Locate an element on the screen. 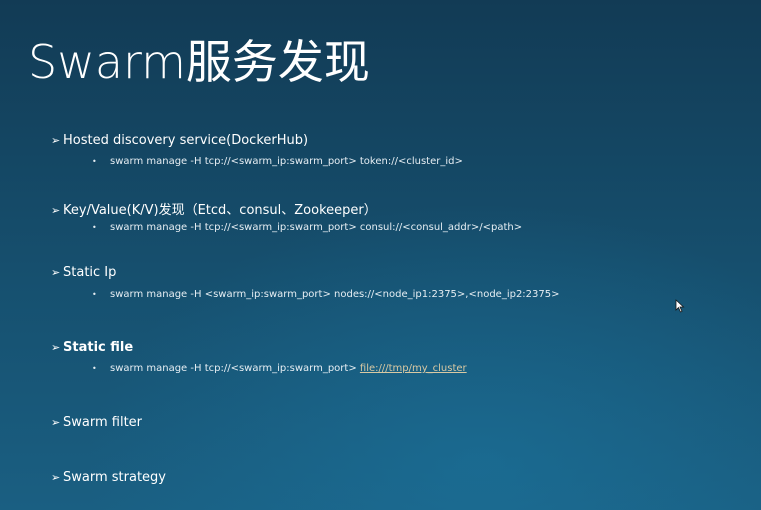  list-item-swarm-strategy: ➢ Swarm strategy is located at coordinates (108, 477).